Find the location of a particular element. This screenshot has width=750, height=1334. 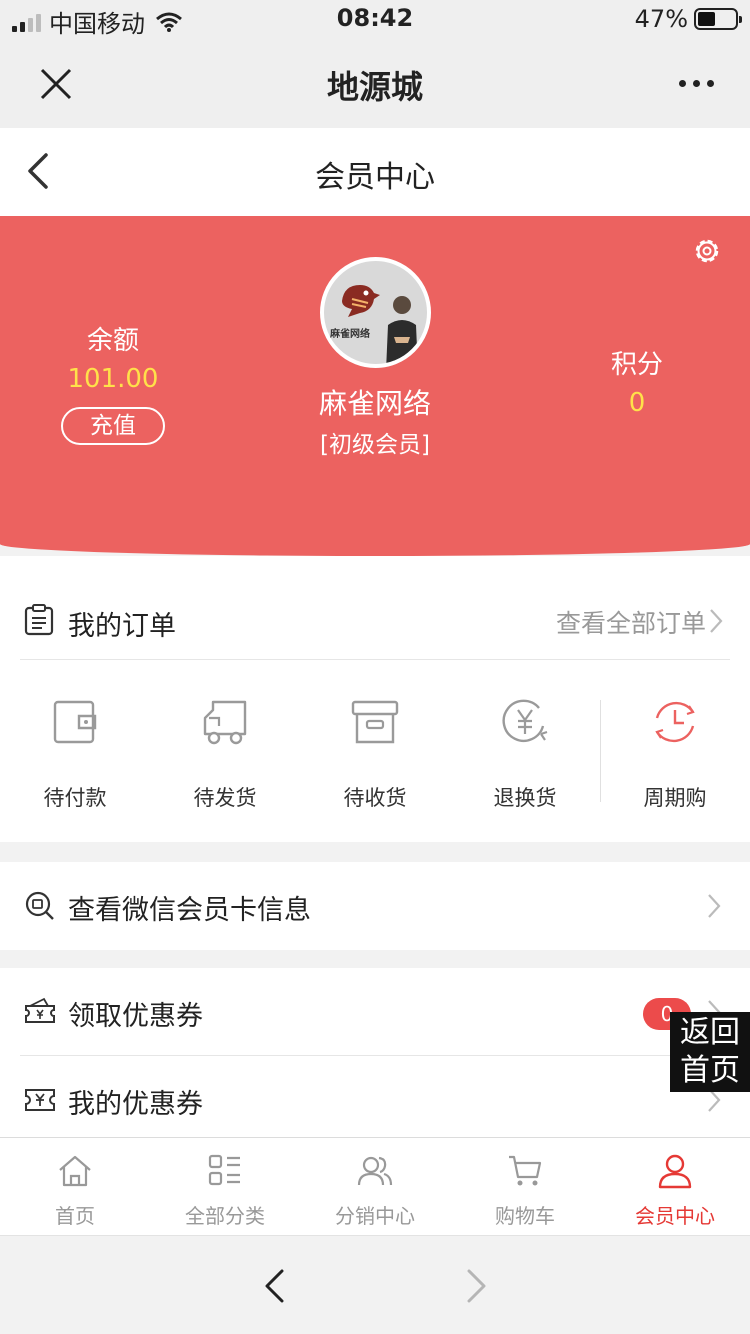

order-returns-label: 退换货 is located at coordinates (525, 798).